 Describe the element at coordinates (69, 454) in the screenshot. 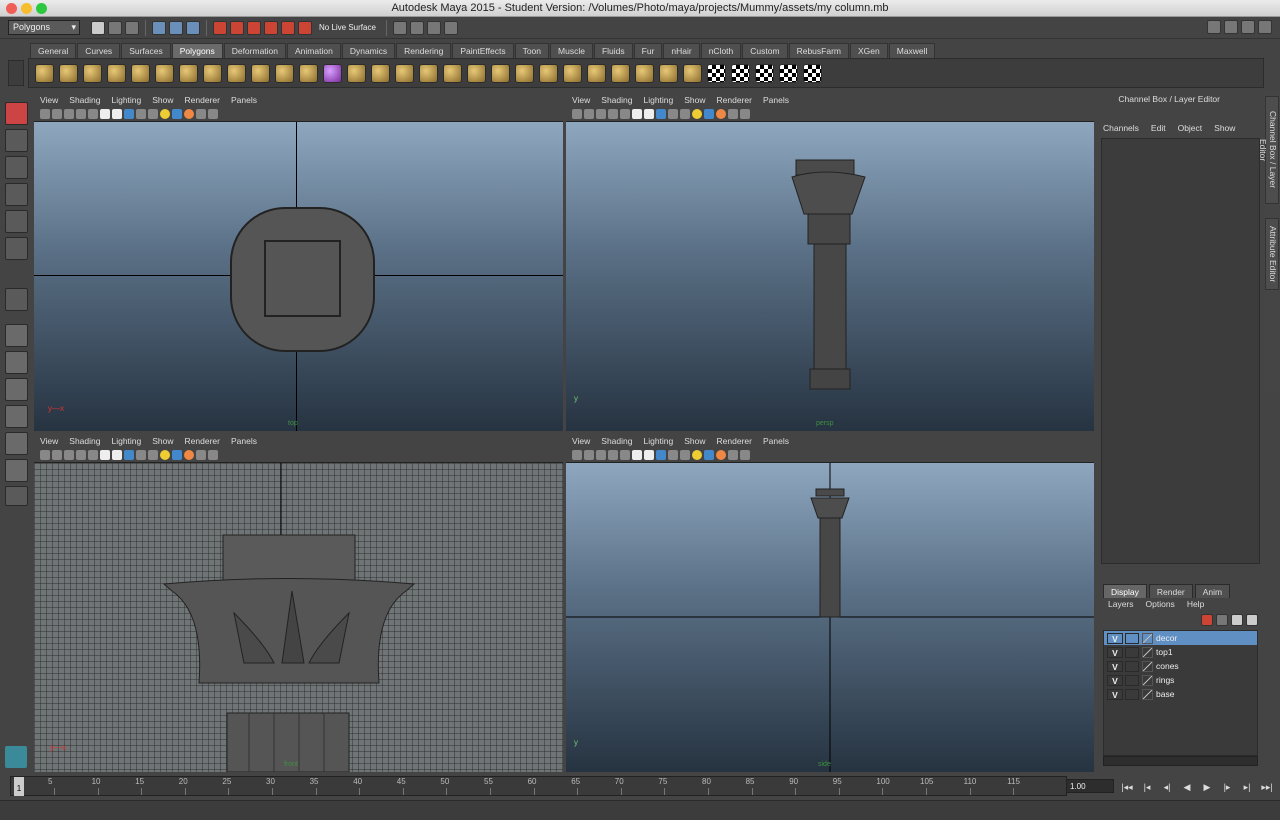

I see `bookmark-icon` at that location.